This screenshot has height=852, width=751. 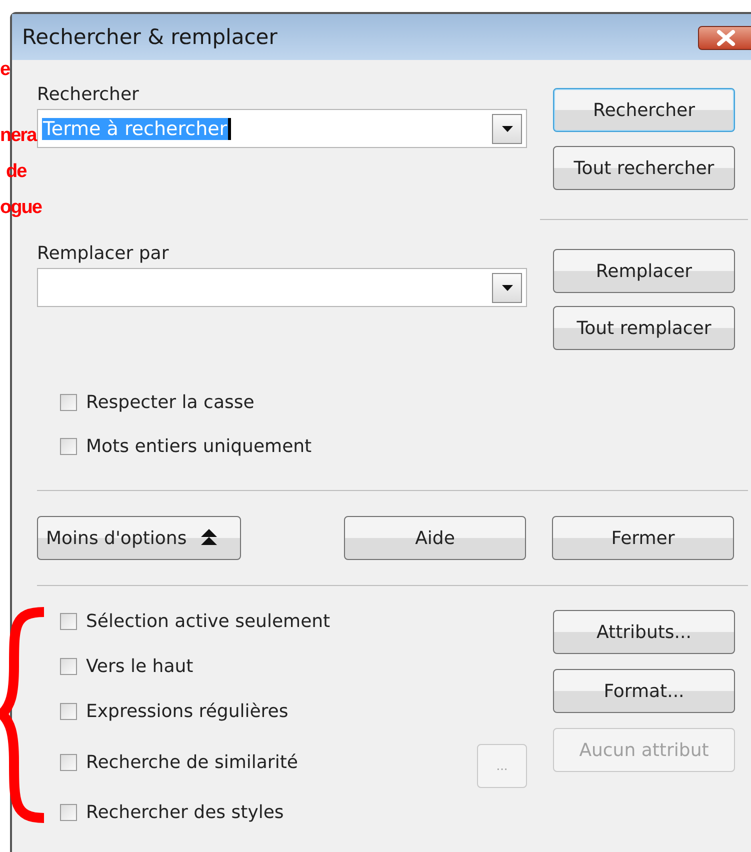 What do you see at coordinates (282, 287) in the screenshot?
I see `replace-field` at bounding box center [282, 287].